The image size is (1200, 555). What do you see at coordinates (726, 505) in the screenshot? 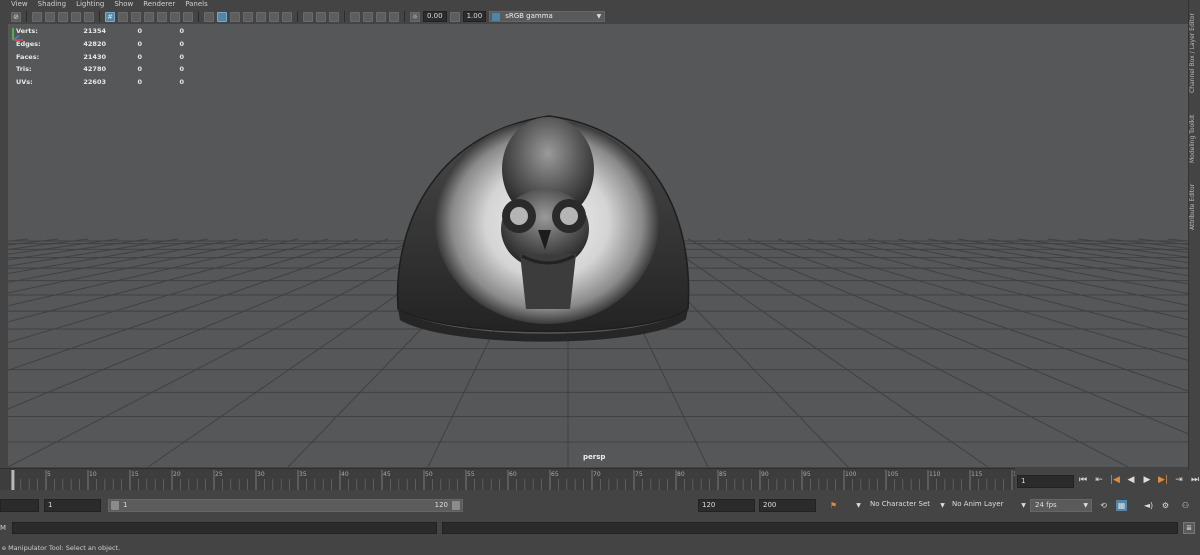
I see `playback-end-field: 120` at bounding box center [726, 505].